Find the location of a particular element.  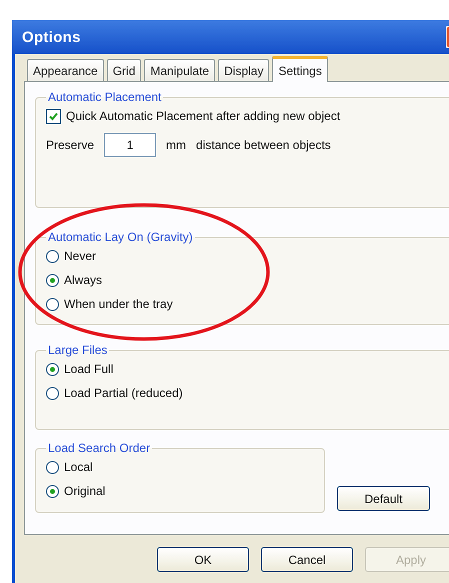

tab: Settings is located at coordinates (300, 69).